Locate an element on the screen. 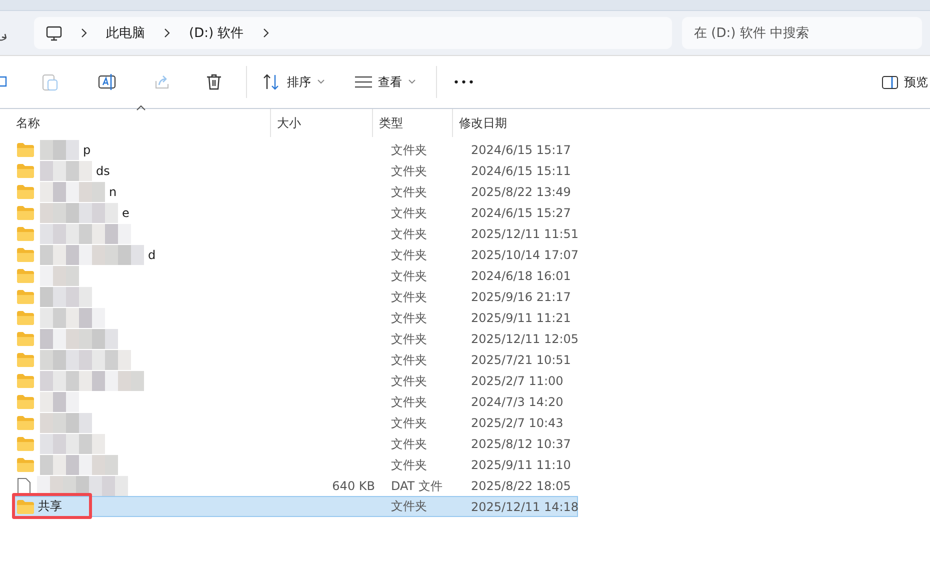 This screenshot has width=930, height=573. modified-date: 2025/9/11 11:21 is located at coordinates (521, 318).